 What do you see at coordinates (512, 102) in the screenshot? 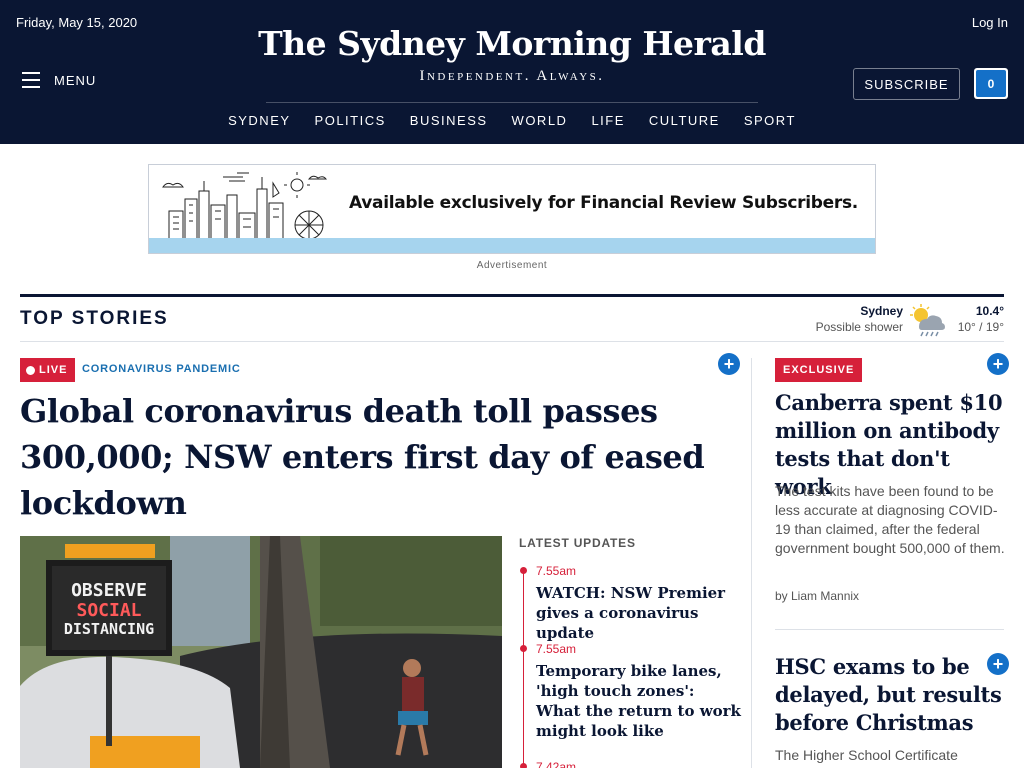
I see `nav-divider` at bounding box center [512, 102].